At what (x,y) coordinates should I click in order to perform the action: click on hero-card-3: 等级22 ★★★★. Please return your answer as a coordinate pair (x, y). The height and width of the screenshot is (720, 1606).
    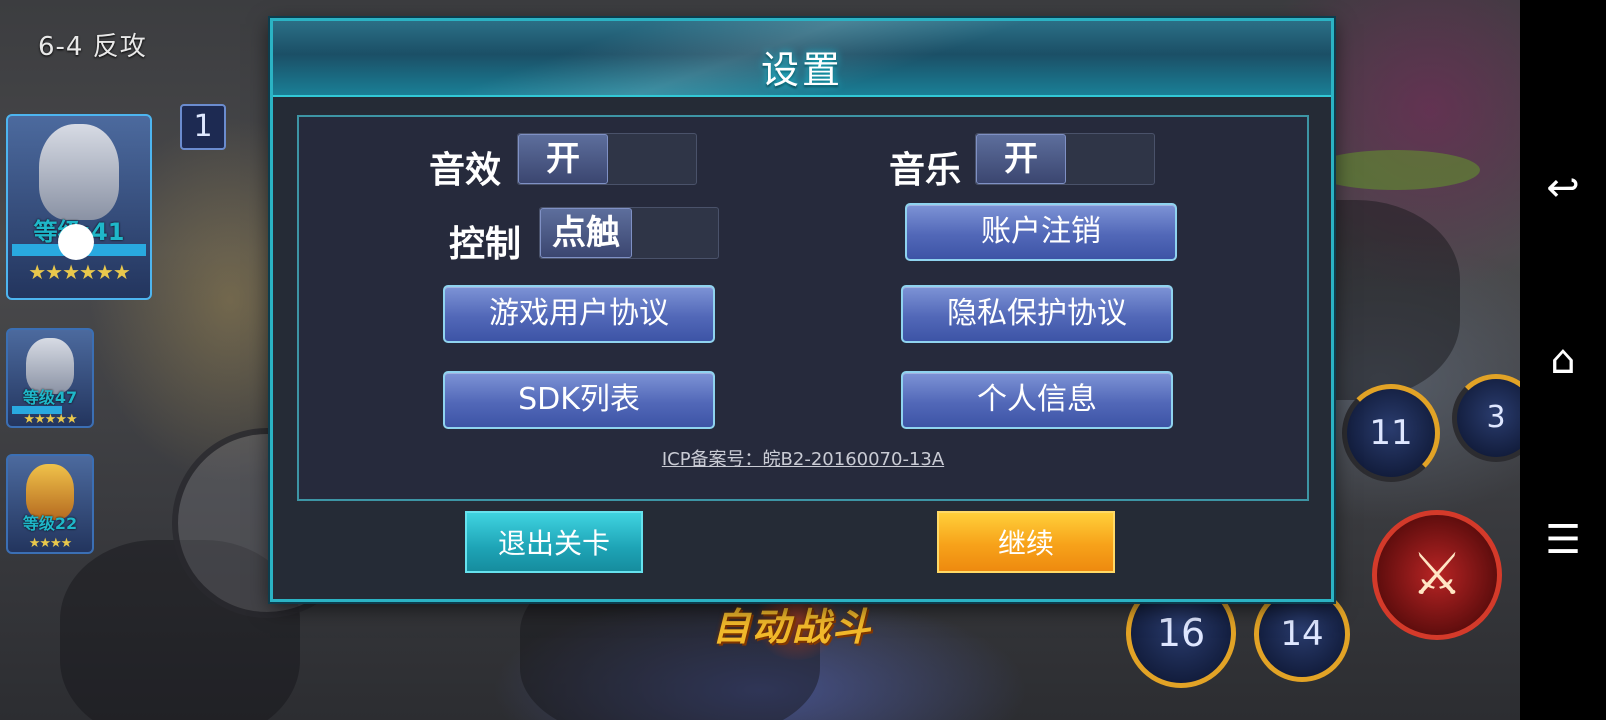
    Looking at the image, I should click on (50, 504).